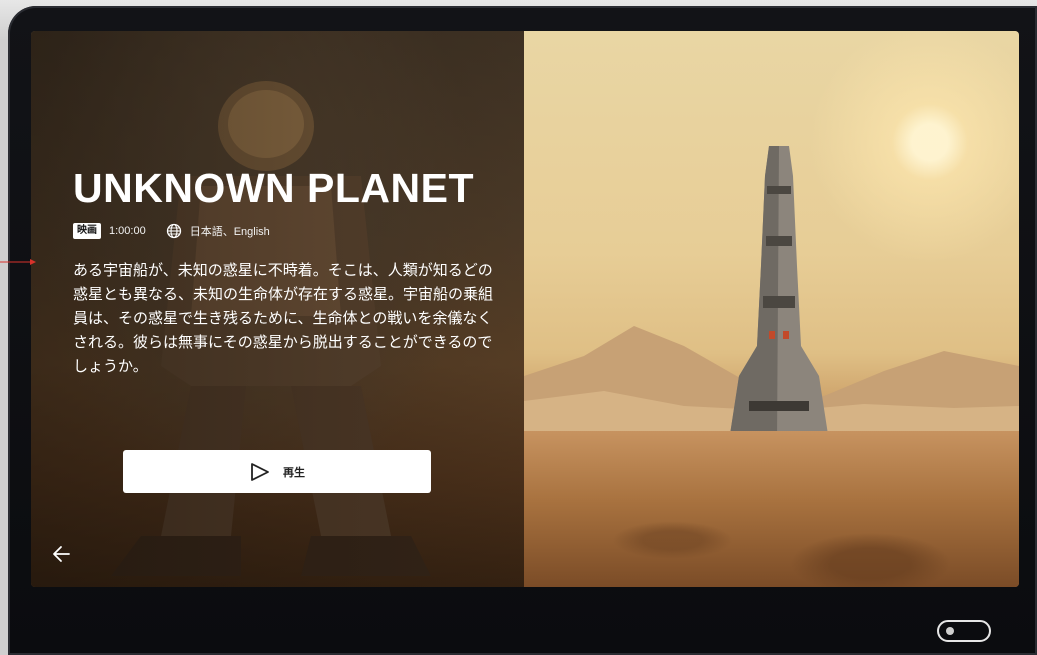 The image size is (1037, 655). I want to click on play-button-label: 再生, so click(294, 472).